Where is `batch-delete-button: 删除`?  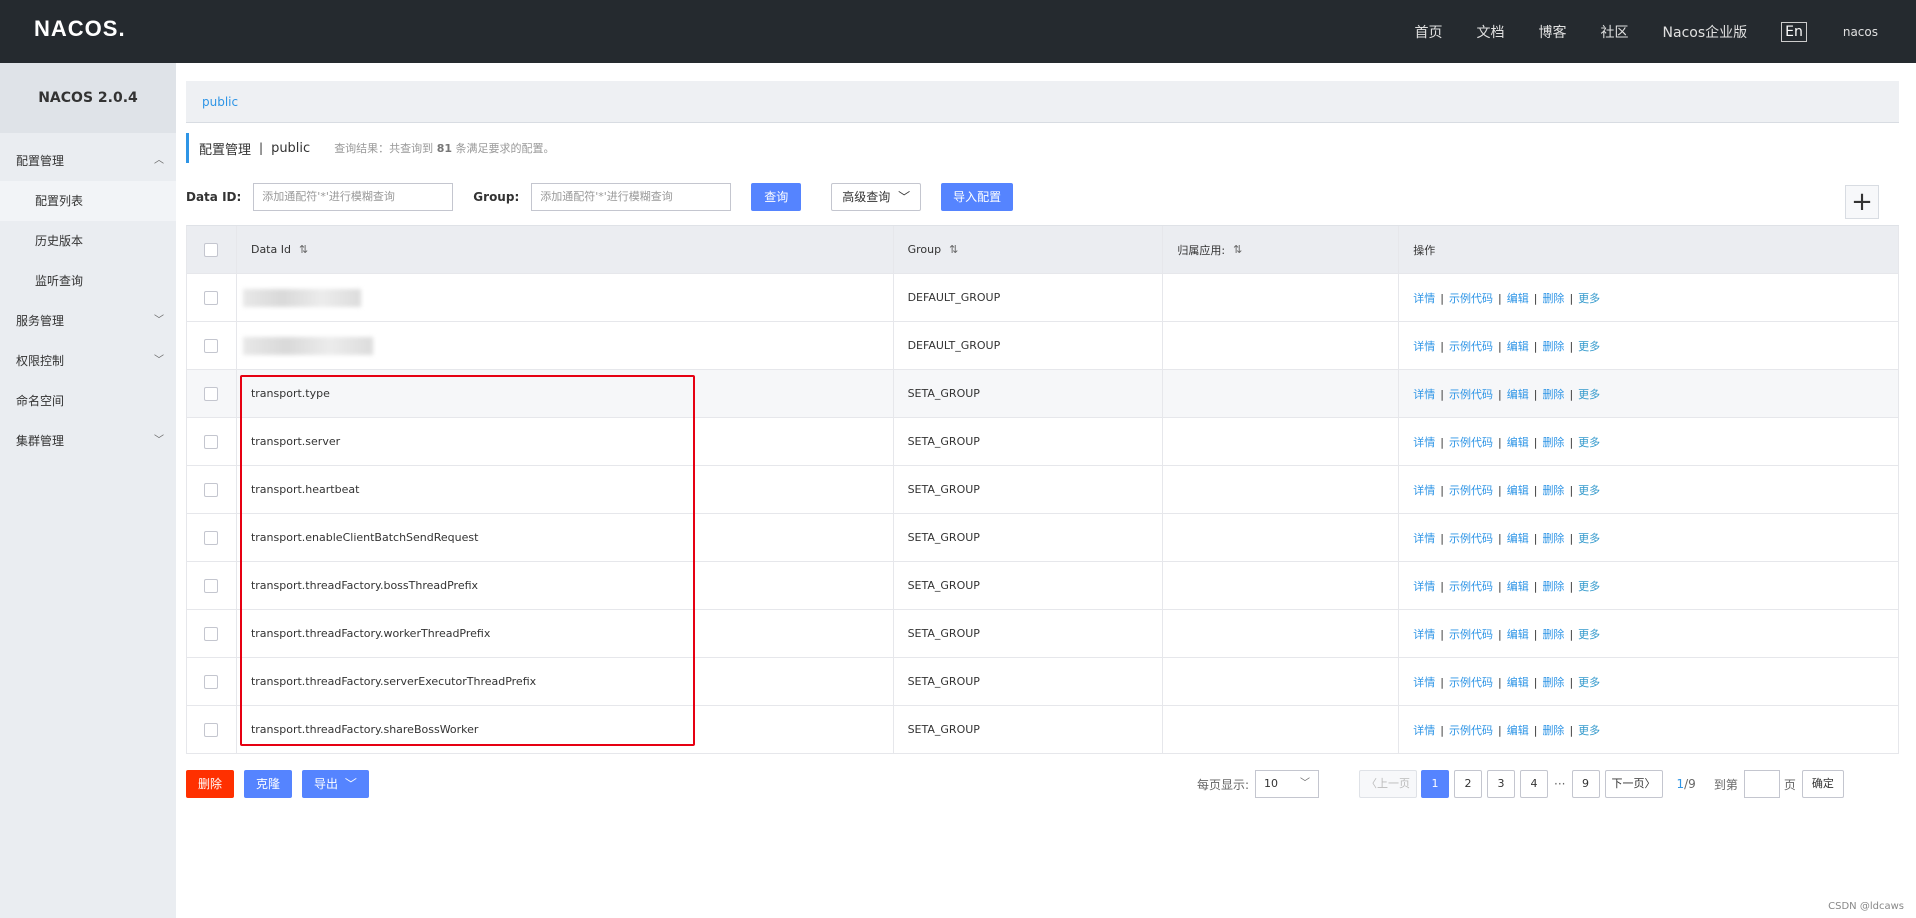 batch-delete-button: 删除 is located at coordinates (210, 784).